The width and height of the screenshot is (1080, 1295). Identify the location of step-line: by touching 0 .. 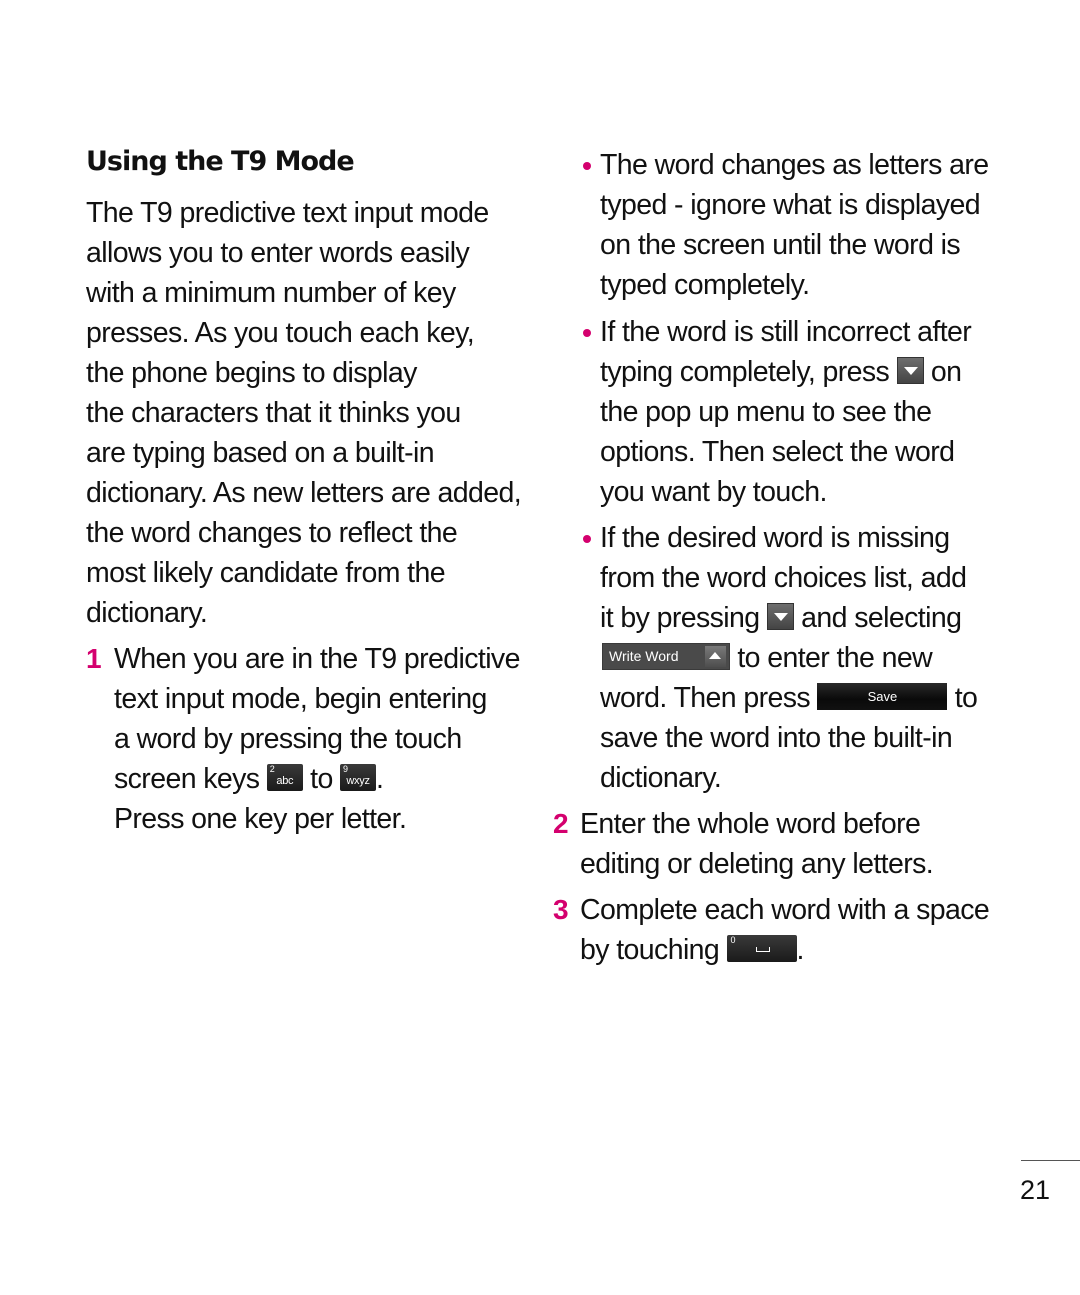
(692, 950).